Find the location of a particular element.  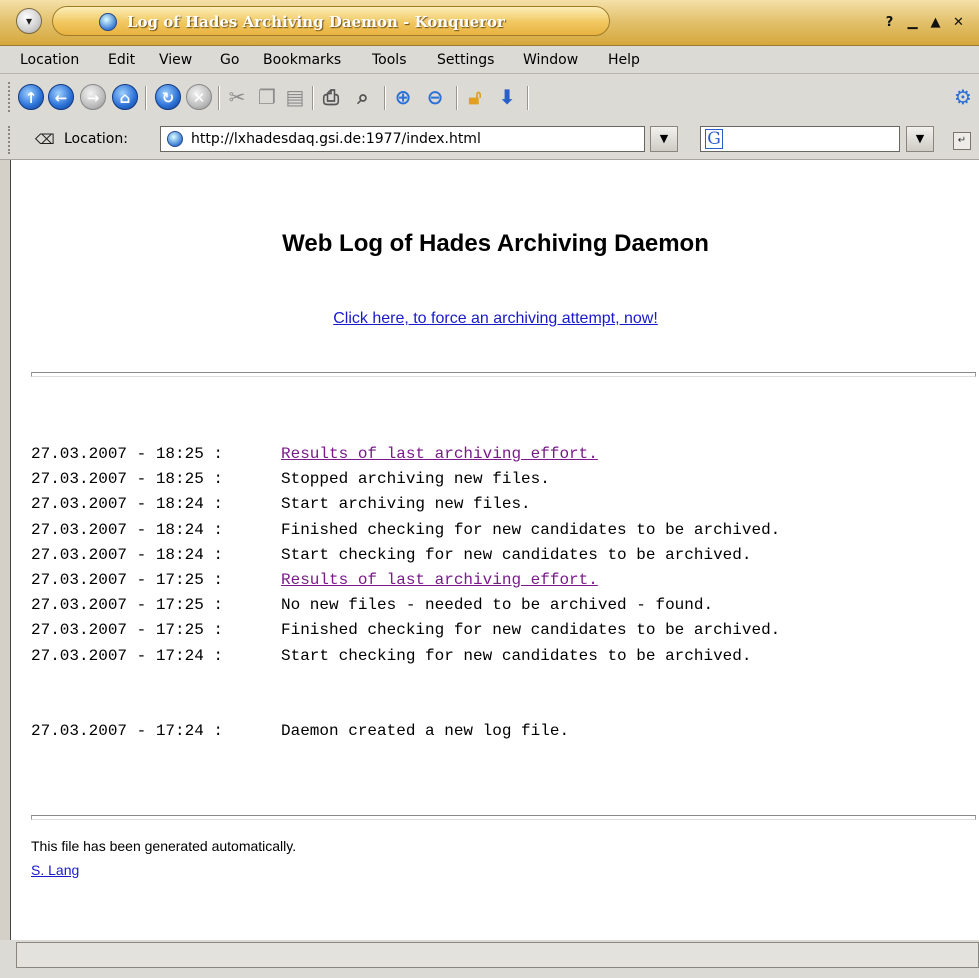

security-lock-icon: 🔓︎ is located at coordinates (475, 97).